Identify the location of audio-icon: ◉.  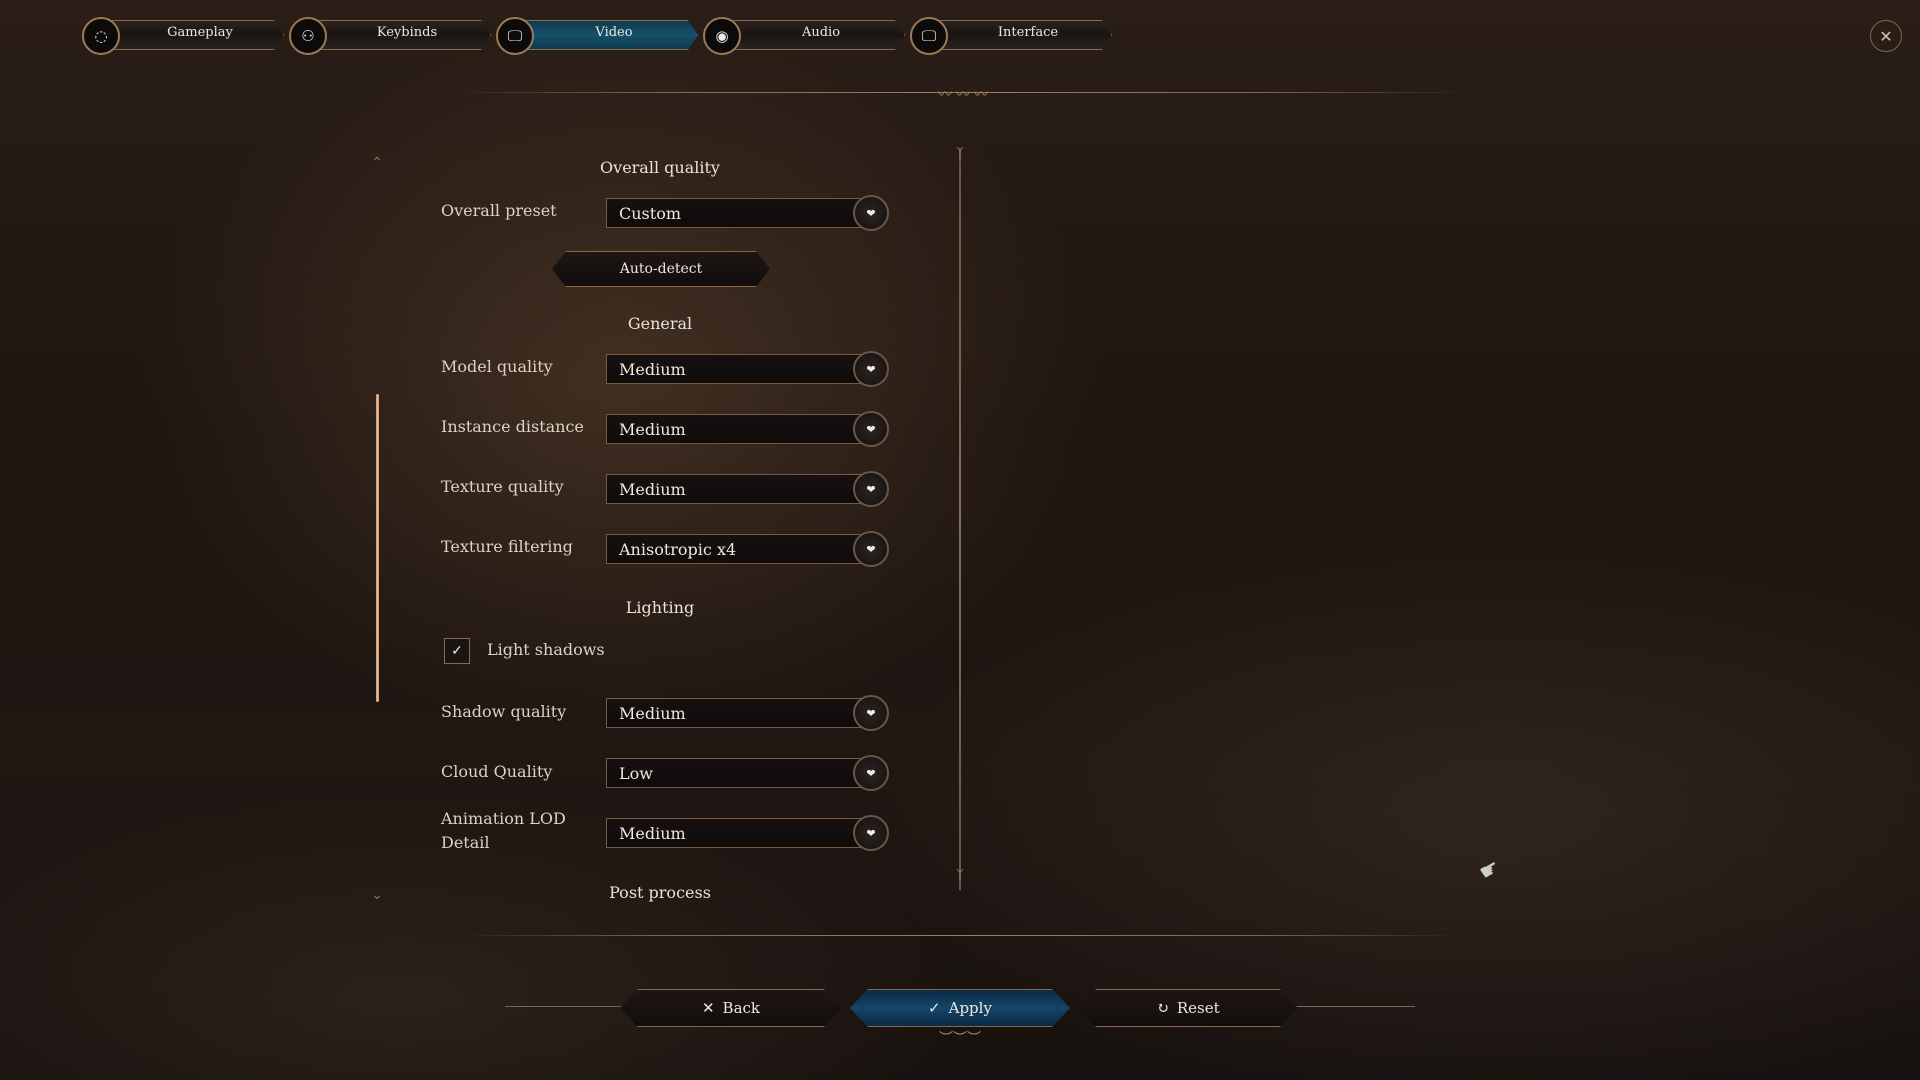
(722, 36).